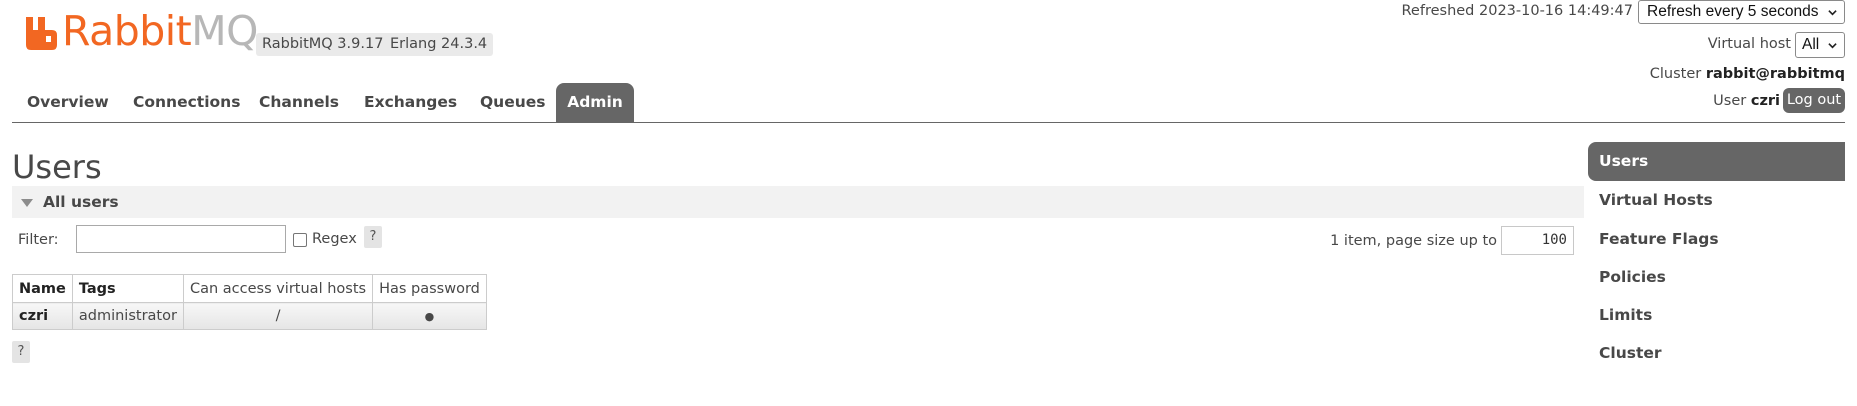 This screenshot has width=1857, height=406. I want to click on refresh-interval-select: Refresh every 5 seconds, so click(1741, 12).